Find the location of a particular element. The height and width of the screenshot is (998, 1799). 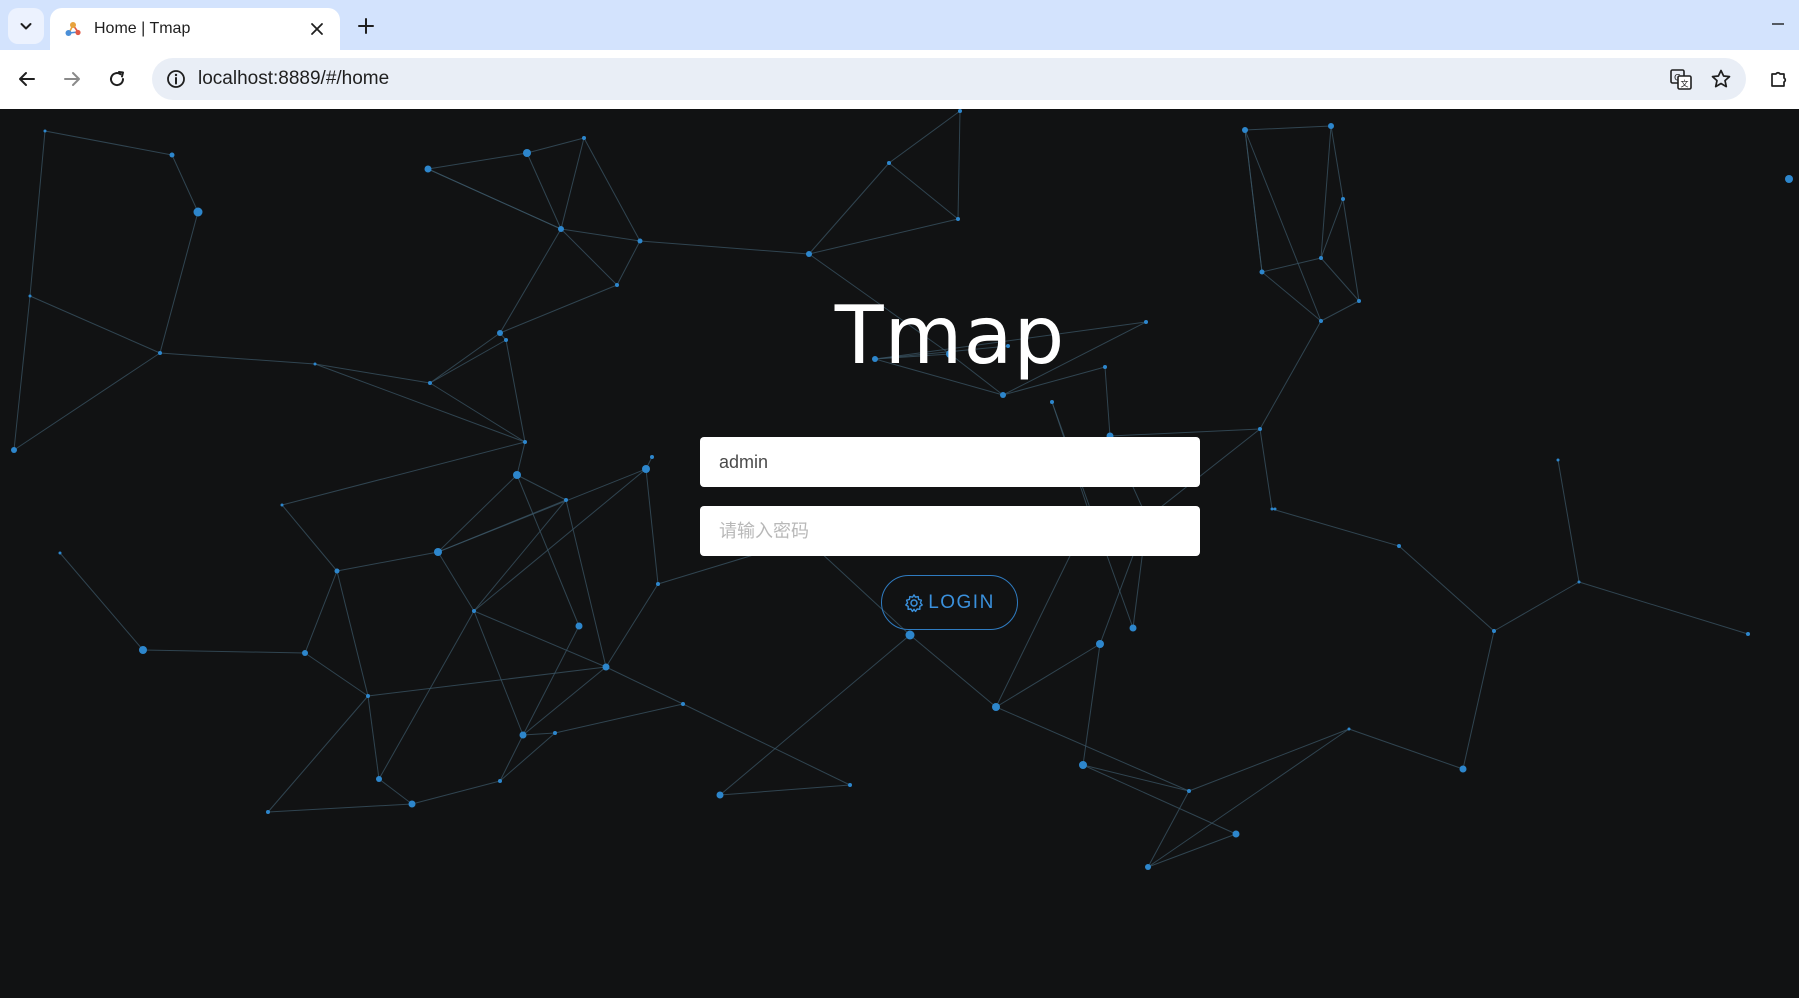

arrow-left-icon is located at coordinates (27, 79).